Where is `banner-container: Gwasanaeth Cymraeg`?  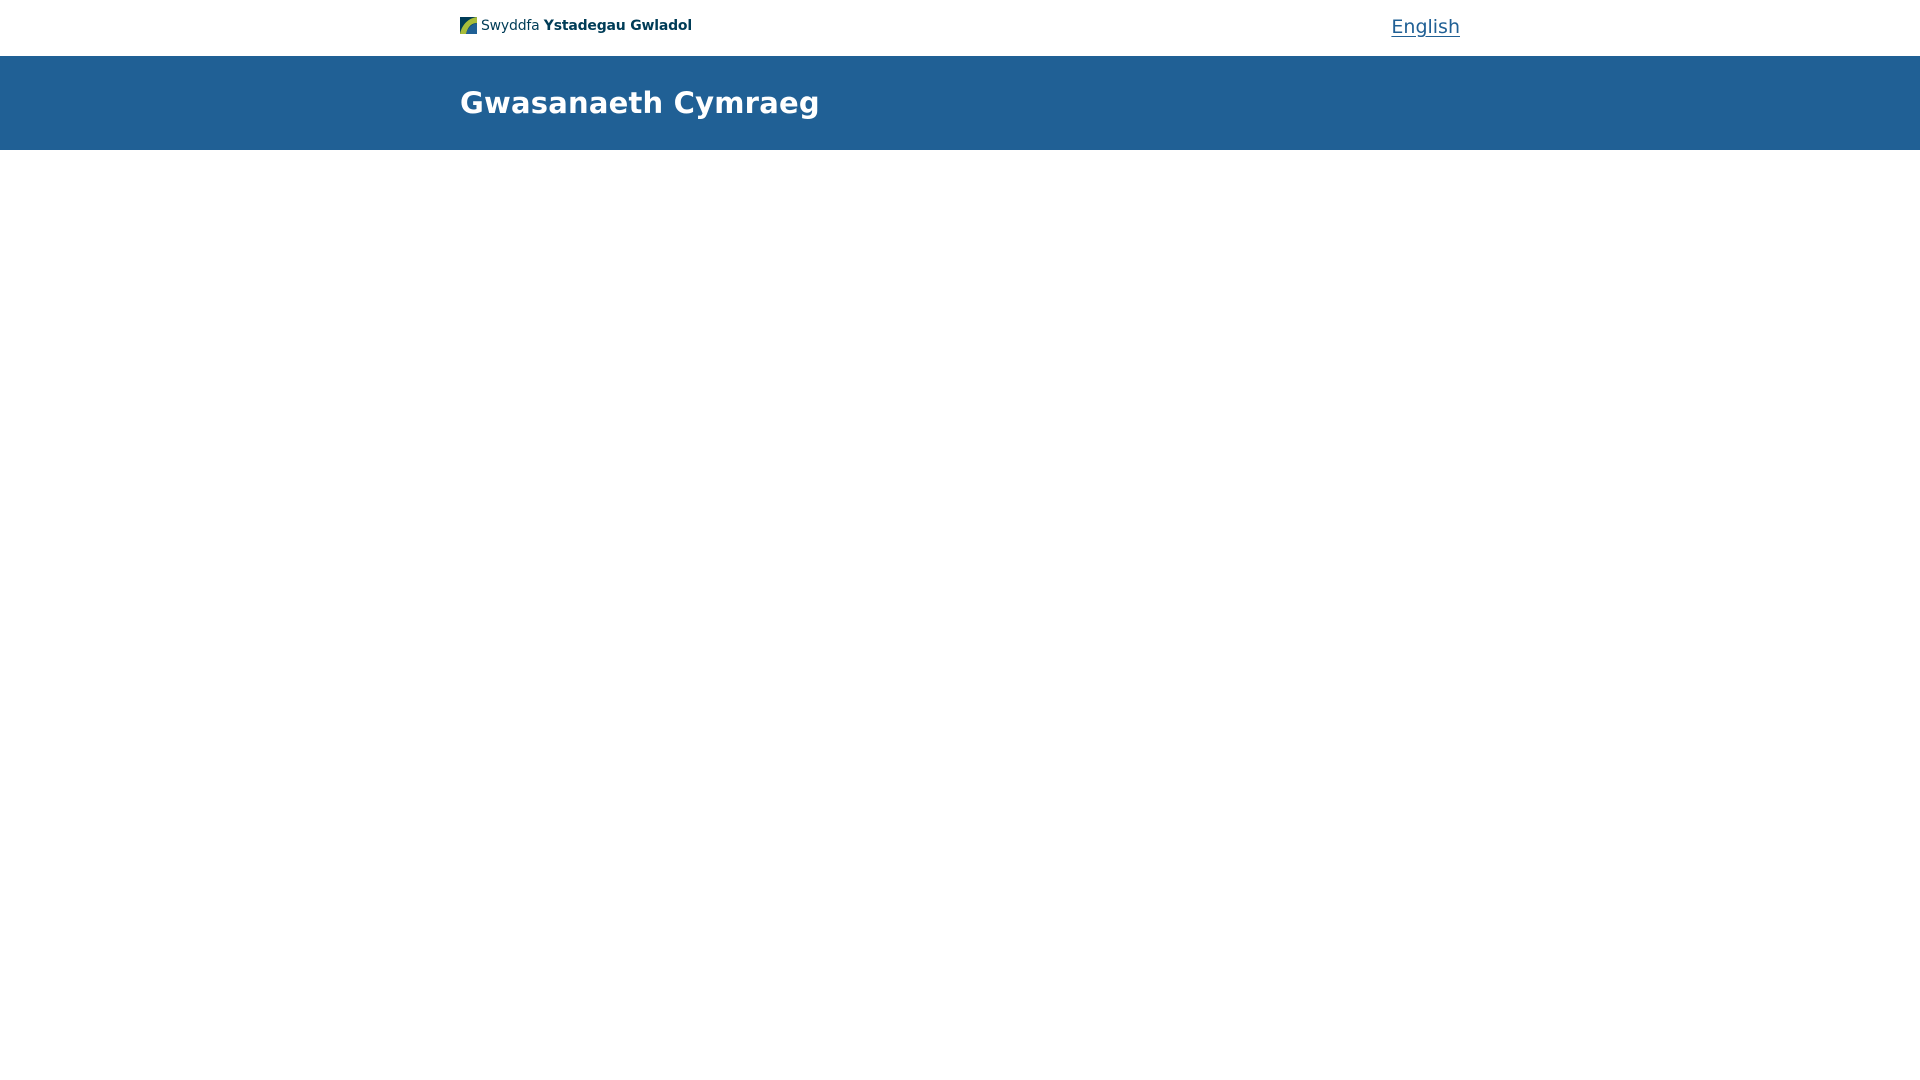
banner-container: Gwasanaeth Cymraeg is located at coordinates (960, 103).